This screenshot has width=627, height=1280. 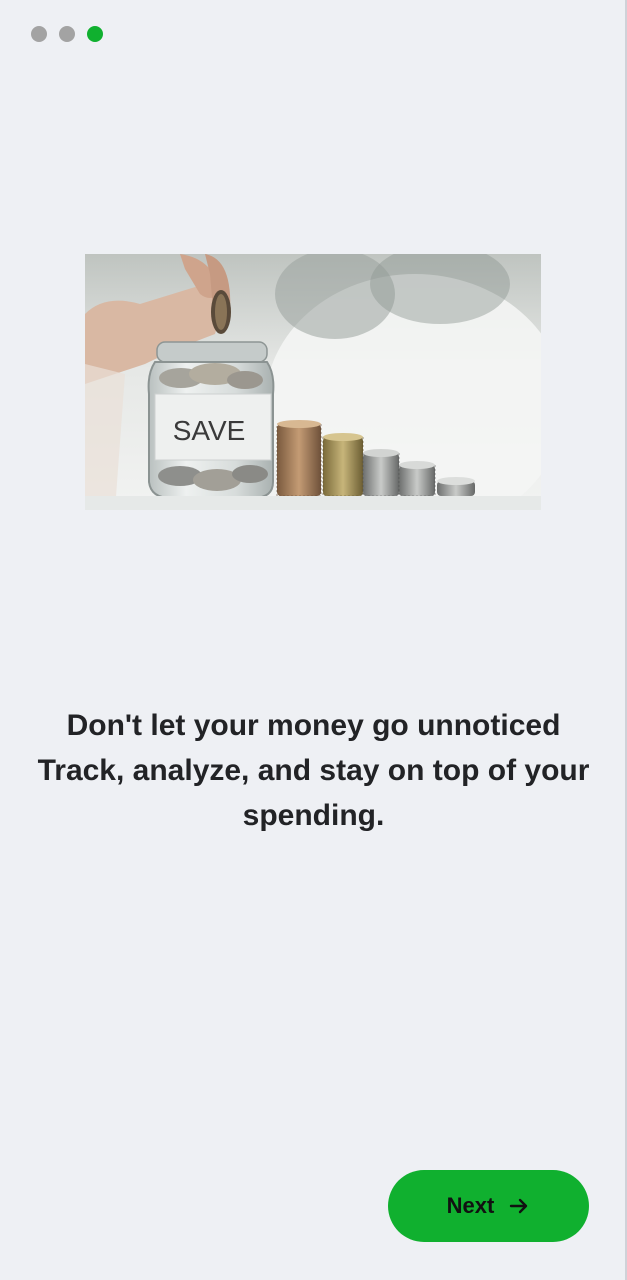 I want to click on hero-image: SAVE, so click(x=313, y=382).